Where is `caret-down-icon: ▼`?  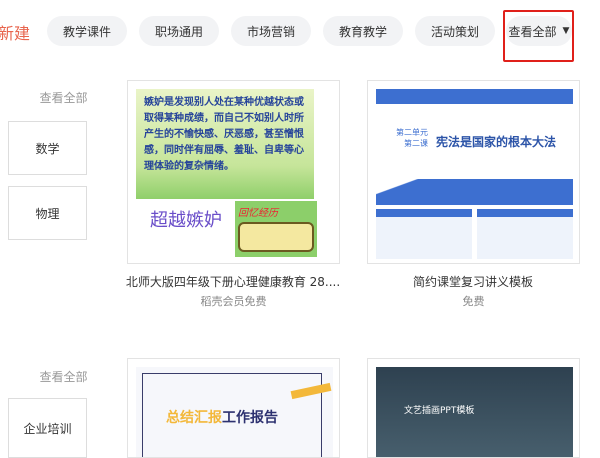 caret-down-icon: ▼ is located at coordinates (566, 31).